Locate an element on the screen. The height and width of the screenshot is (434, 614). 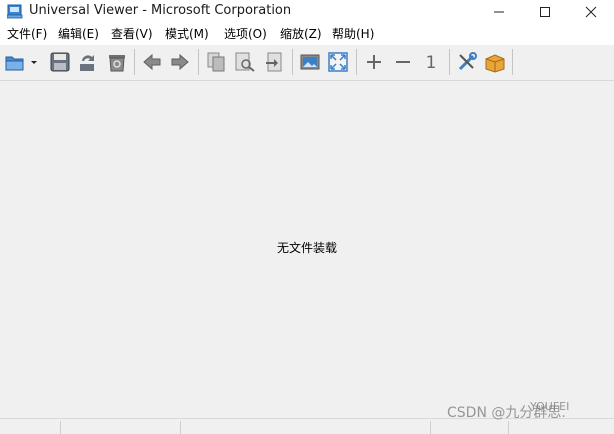
menu-view: 查看(V) is located at coordinates (132, 34).